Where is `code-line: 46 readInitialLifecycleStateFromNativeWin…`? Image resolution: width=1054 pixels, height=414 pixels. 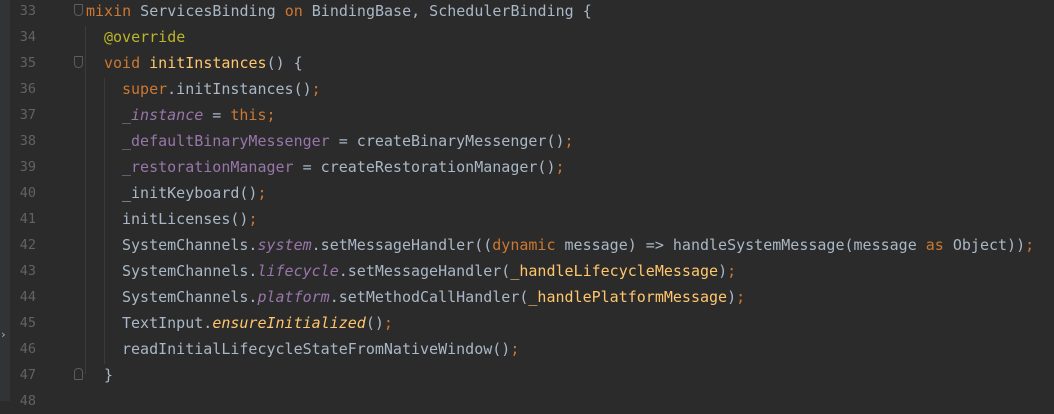
code-line: 46 readInitialLifecycleStateFromNativeWin… is located at coordinates (527, 349).